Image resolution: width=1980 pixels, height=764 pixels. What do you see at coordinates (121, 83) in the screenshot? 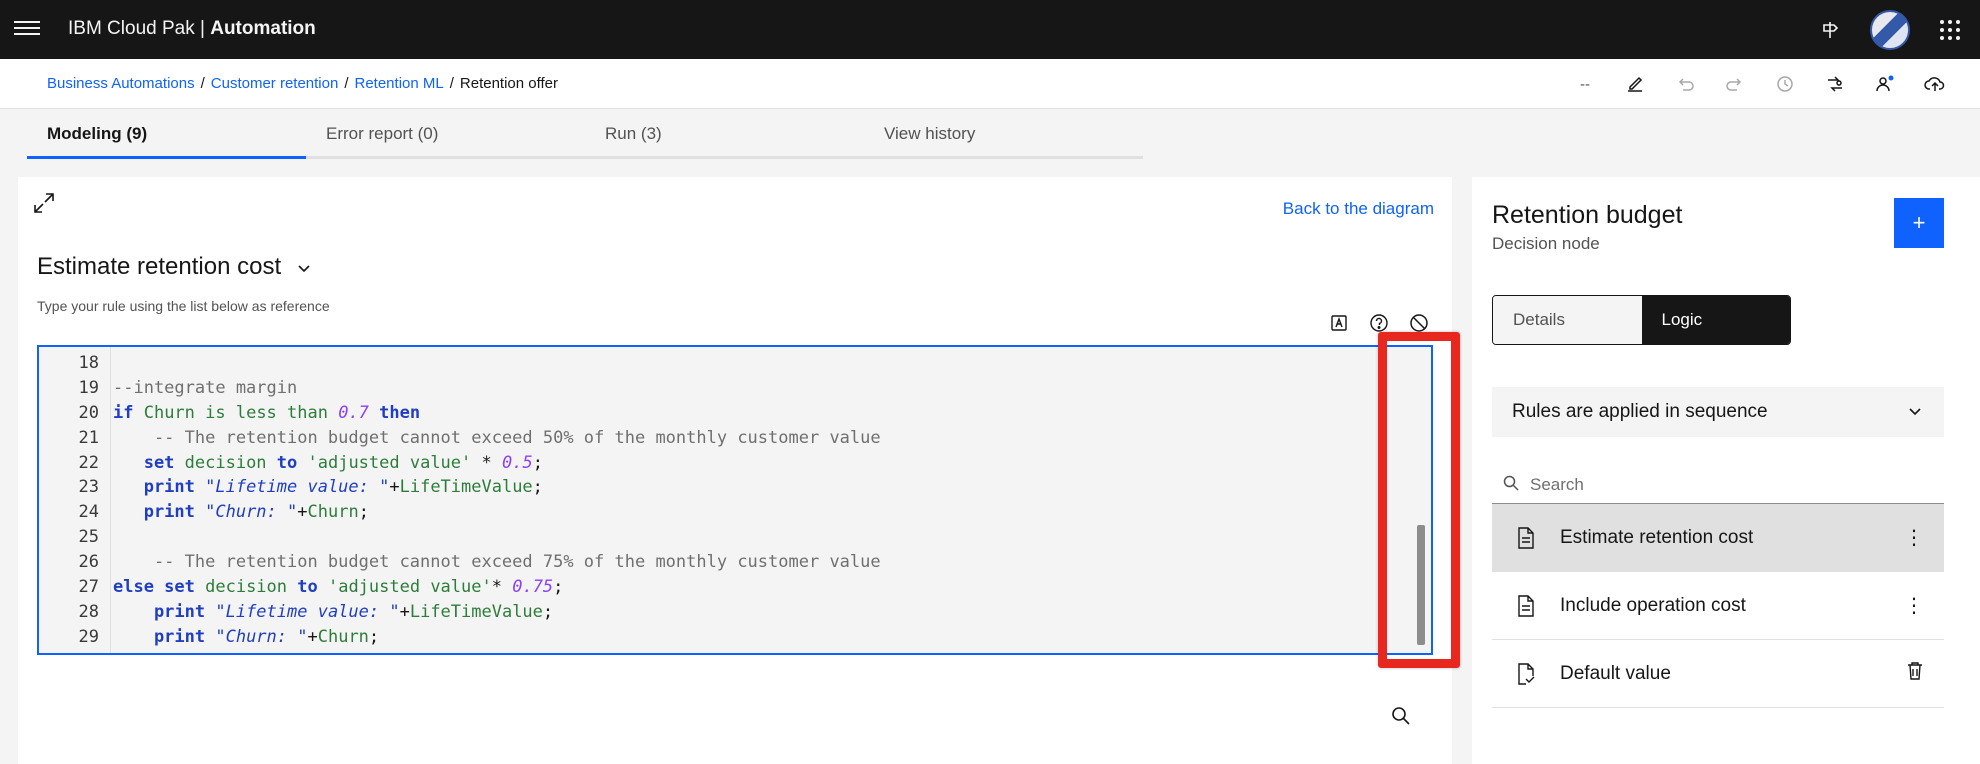
I see `breadcrumb-business-automations: Business Automations` at bounding box center [121, 83].